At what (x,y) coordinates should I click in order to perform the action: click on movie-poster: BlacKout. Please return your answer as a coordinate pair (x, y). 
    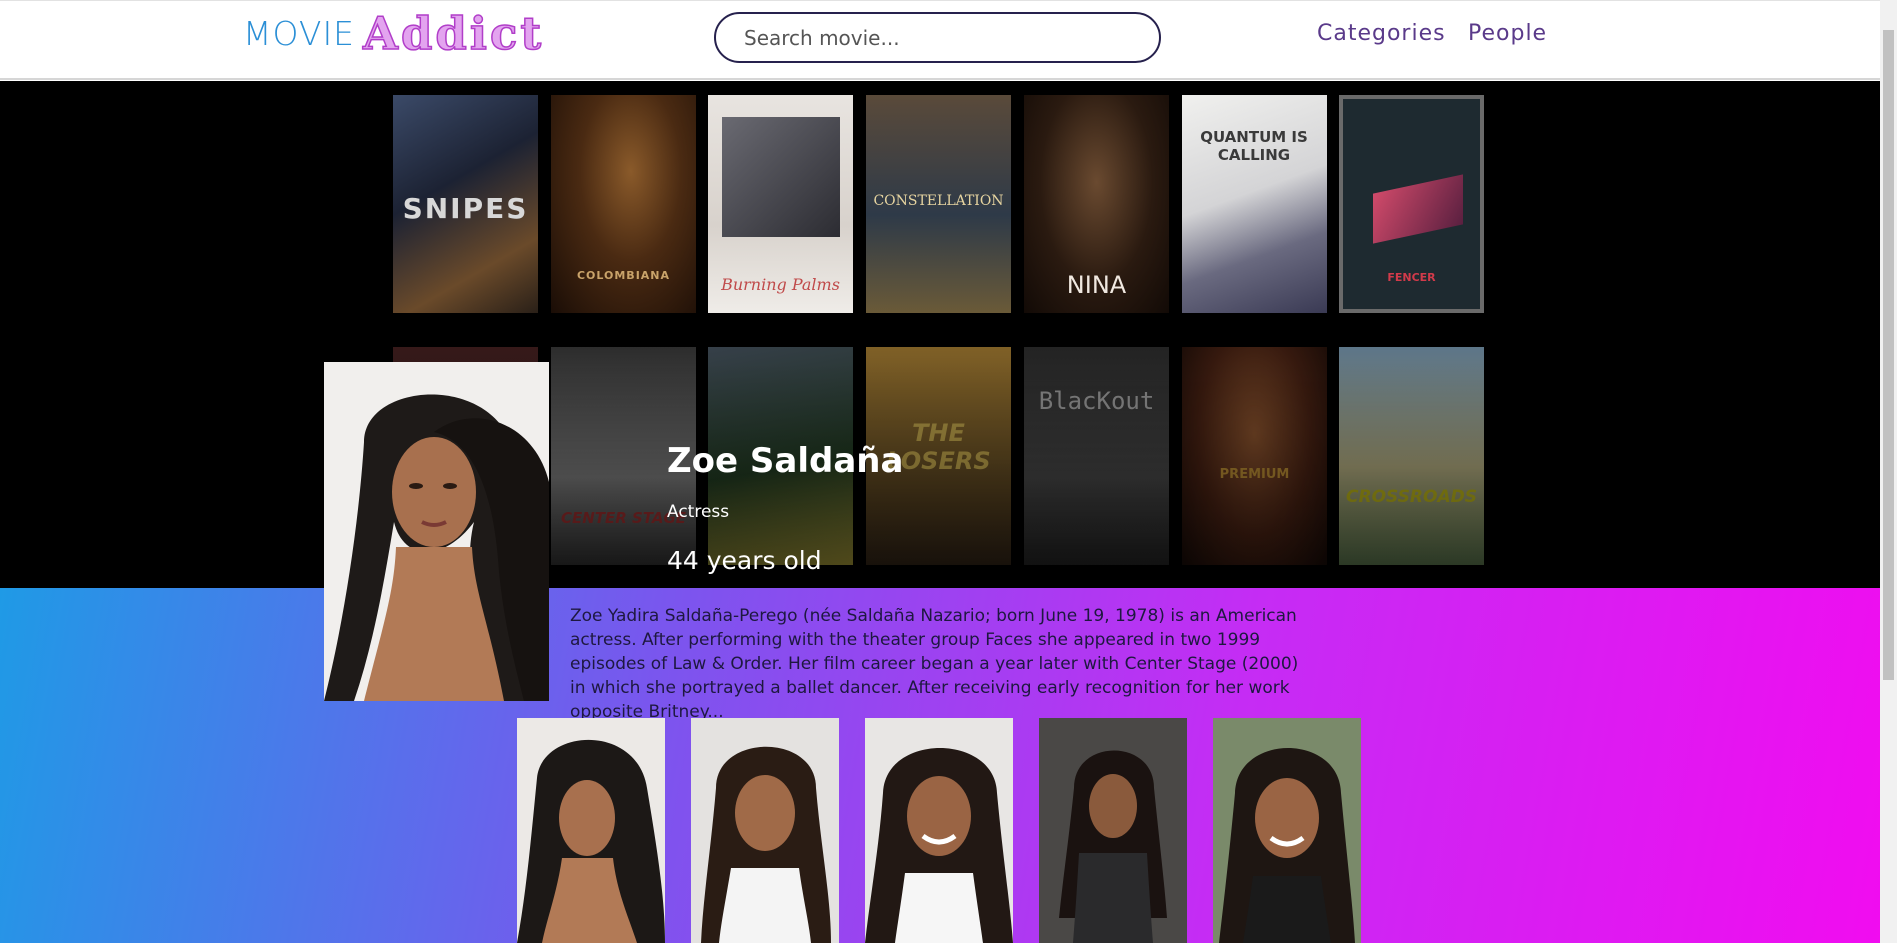
    Looking at the image, I should click on (1096, 456).